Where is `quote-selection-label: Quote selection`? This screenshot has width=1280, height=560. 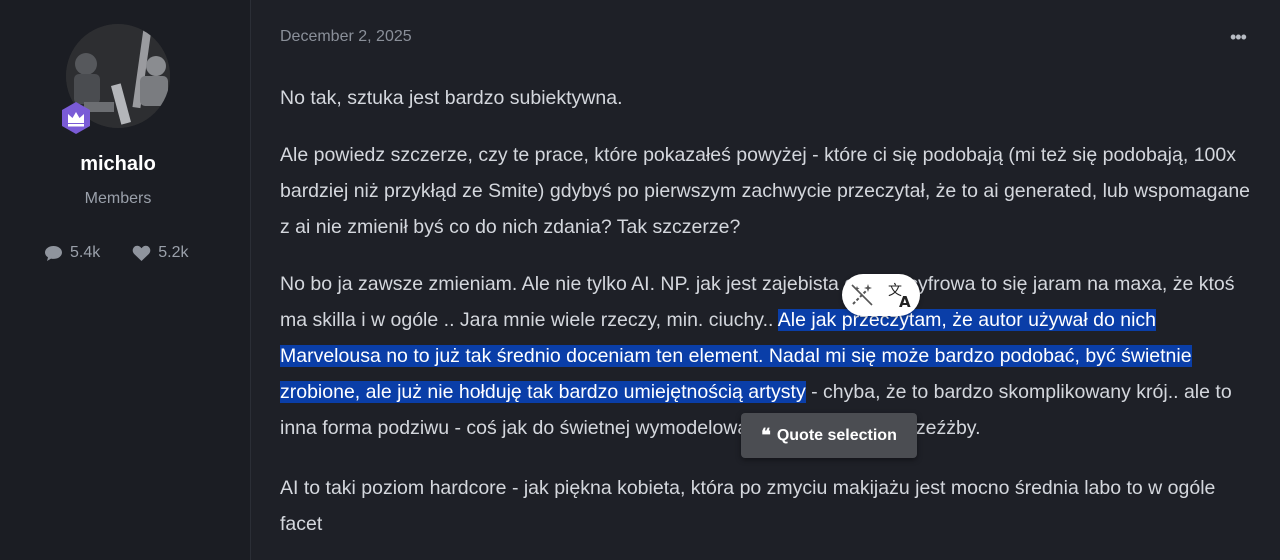
quote-selection-label: Quote selection is located at coordinates (836, 435).